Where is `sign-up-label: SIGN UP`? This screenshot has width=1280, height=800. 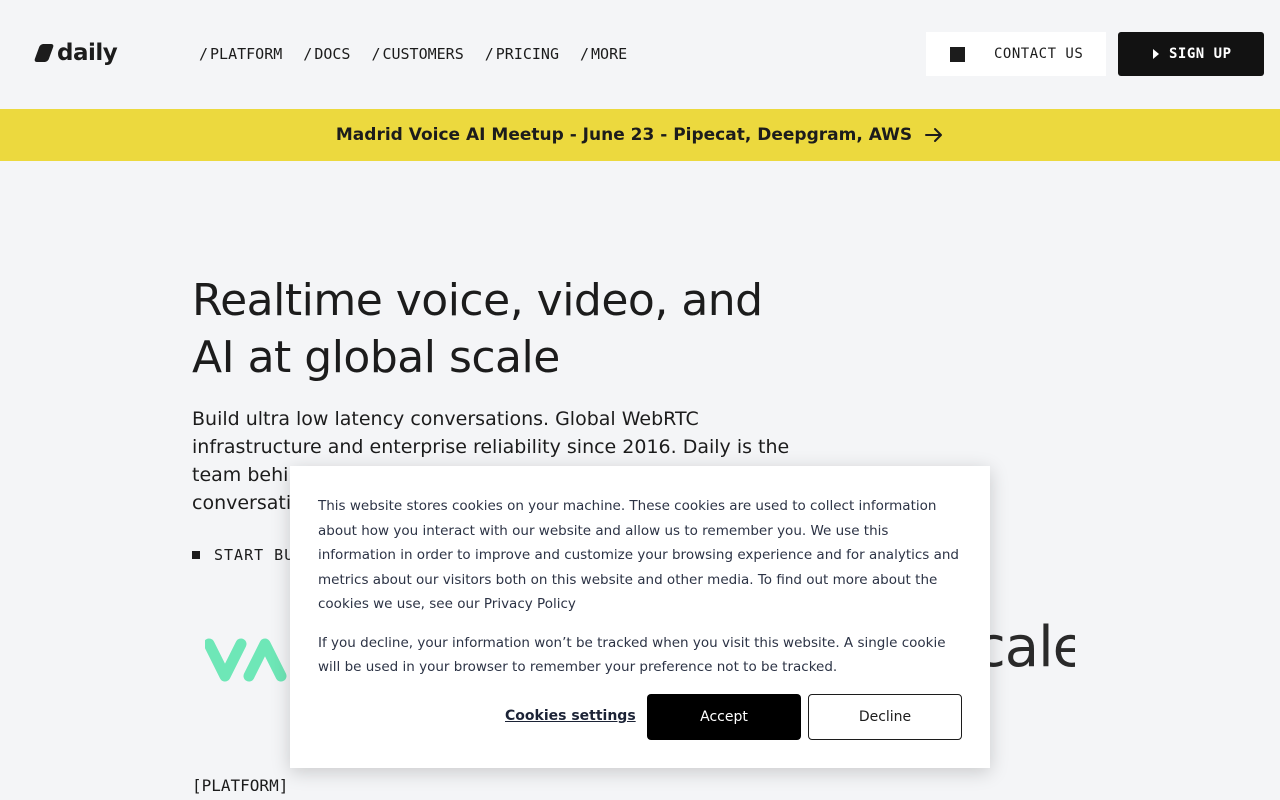
sign-up-label: SIGN UP is located at coordinates (1200, 54).